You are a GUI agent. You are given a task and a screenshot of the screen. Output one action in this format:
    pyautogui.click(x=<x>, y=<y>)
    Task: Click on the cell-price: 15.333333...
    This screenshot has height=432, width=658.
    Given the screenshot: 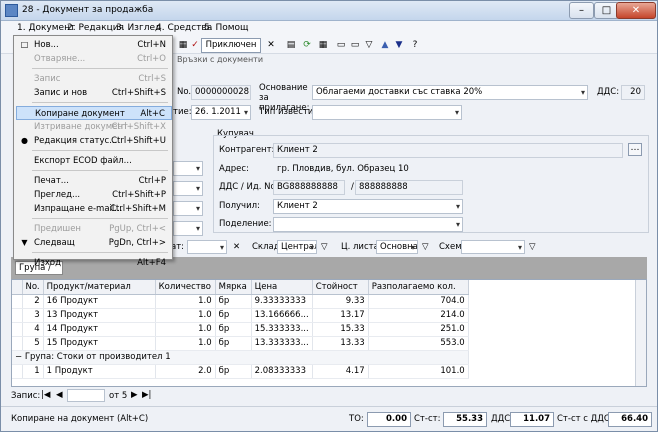 What is the action you would take?
    pyautogui.click(x=282, y=329)
    